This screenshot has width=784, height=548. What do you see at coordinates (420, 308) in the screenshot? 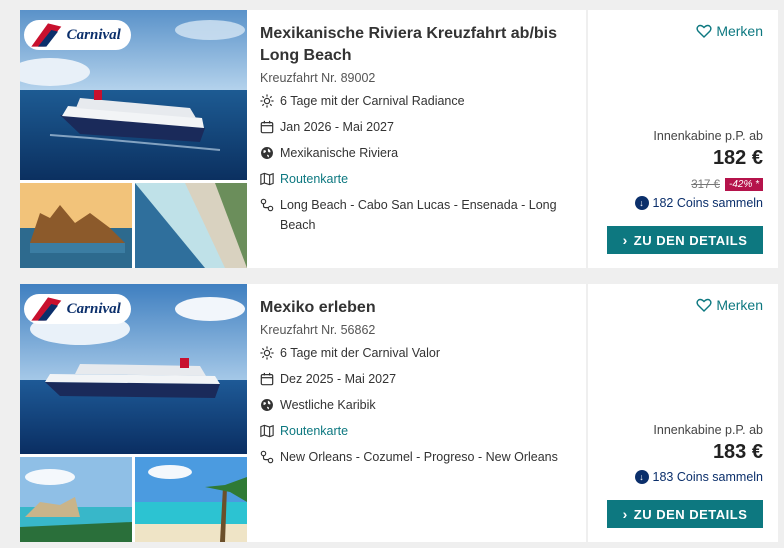
I see `cruise-title: Mexiko erleben` at bounding box center [420, 308].